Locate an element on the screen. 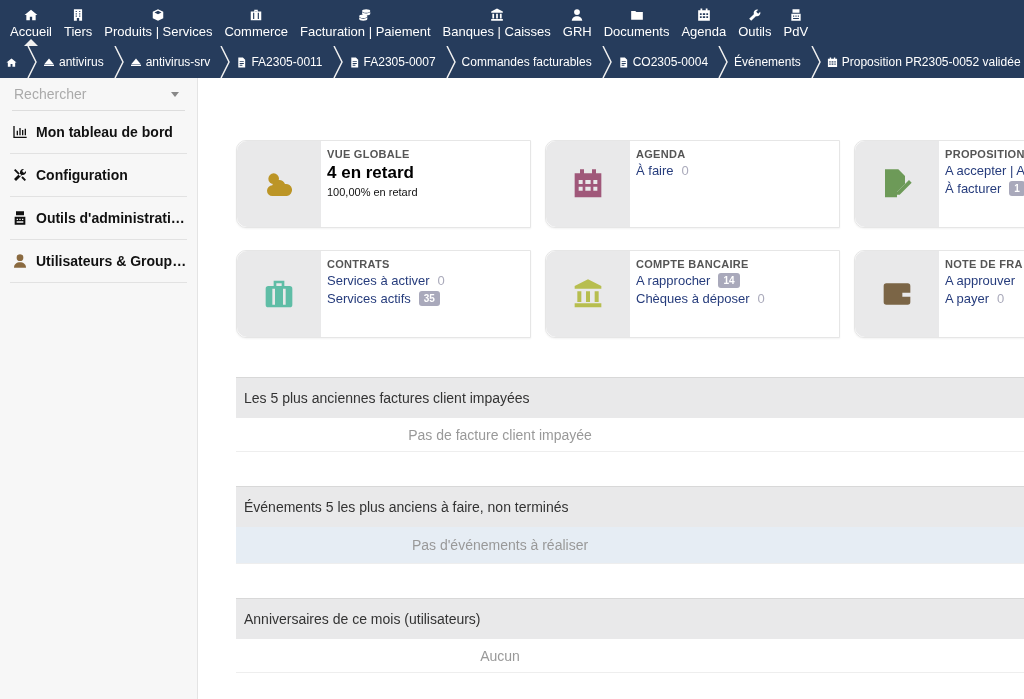  box-link: Services à activer is located at coordinates (378, 280).